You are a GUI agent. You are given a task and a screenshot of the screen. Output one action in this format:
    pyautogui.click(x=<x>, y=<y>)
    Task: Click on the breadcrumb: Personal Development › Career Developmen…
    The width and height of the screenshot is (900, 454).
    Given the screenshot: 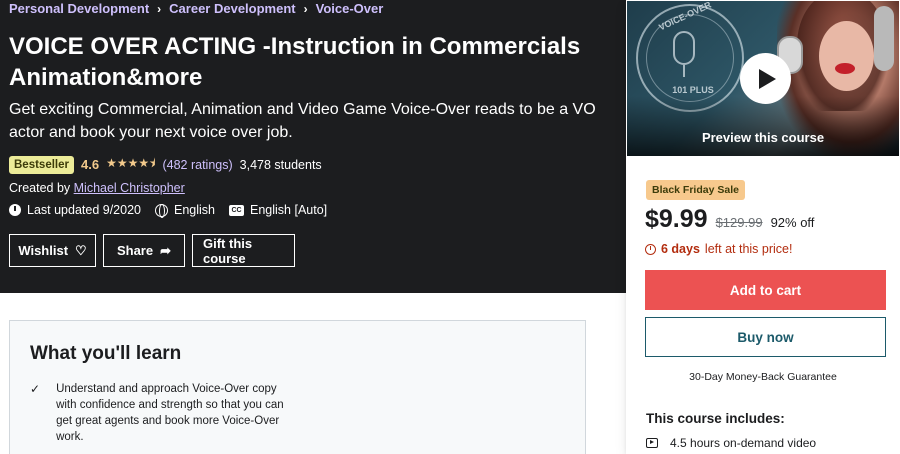 What is the action you would take?
    pyautogui.click(x=196, y=8)
    